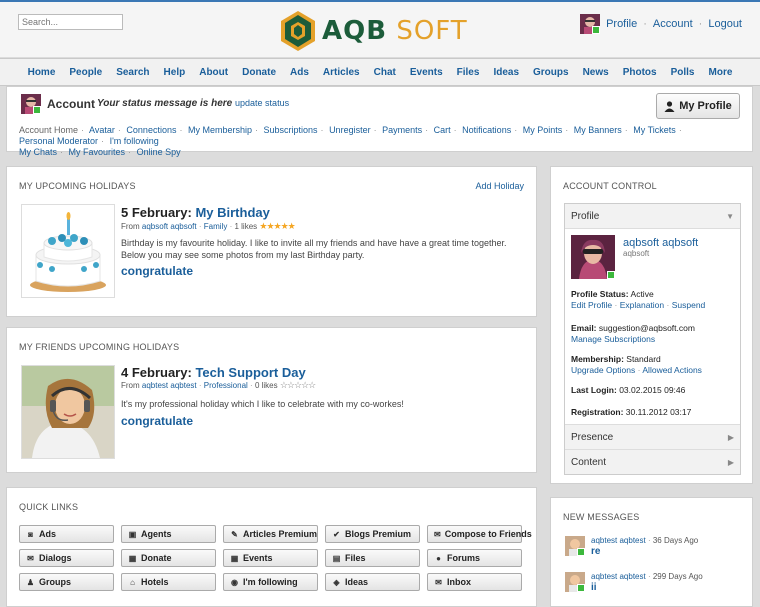  I want to click on nav-chat: Chat, so click(385, 72).